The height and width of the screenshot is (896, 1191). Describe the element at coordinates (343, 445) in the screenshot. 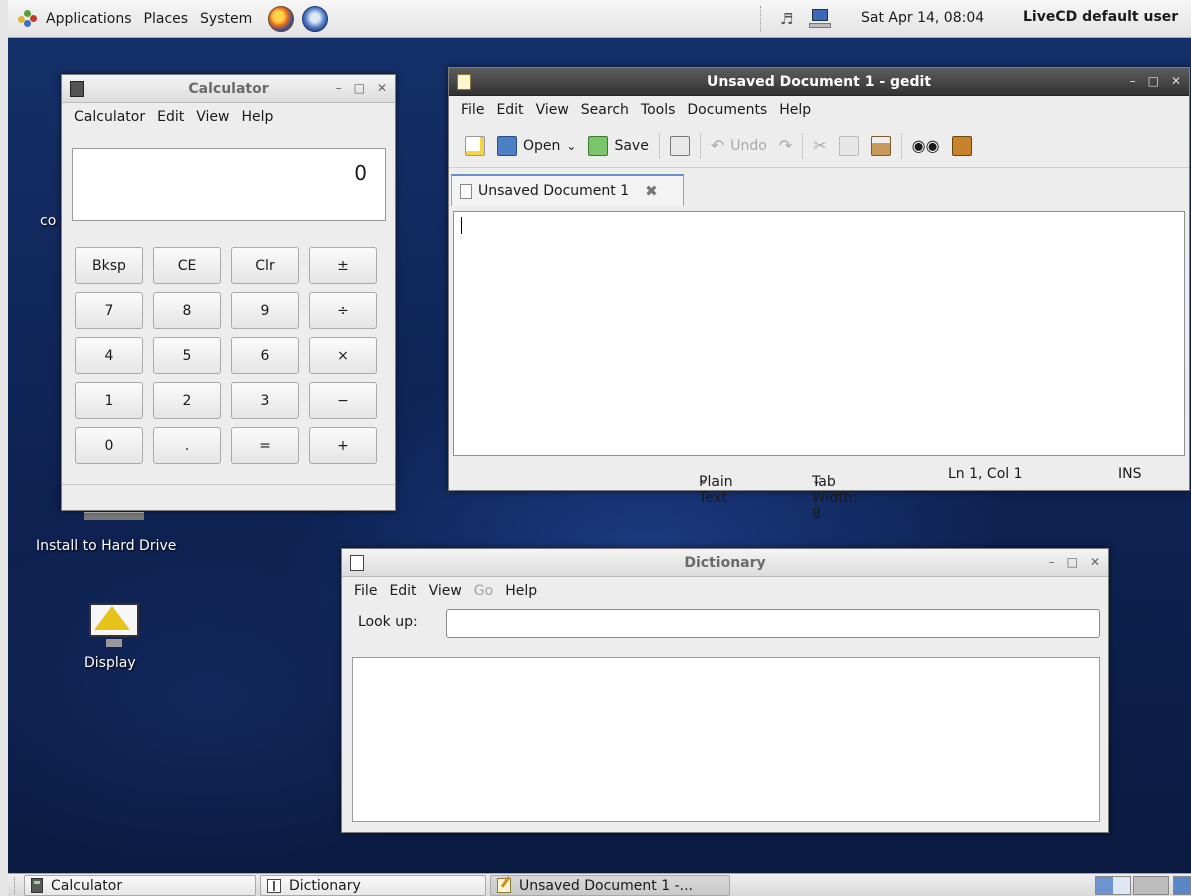

I see `key-add: +` at that location.